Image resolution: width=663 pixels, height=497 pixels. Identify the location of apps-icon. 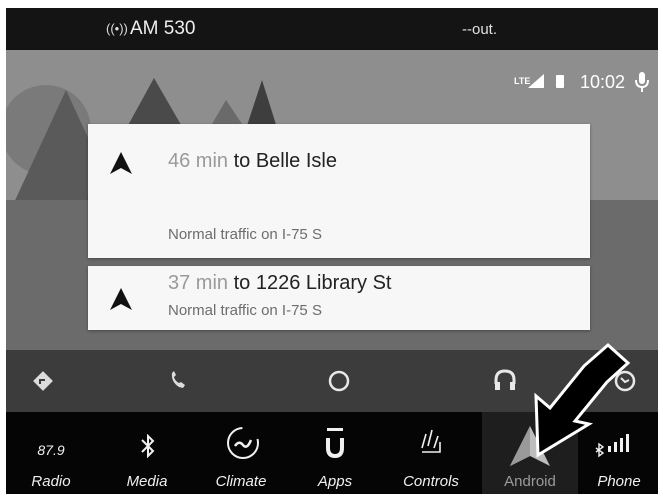
(335, 443).